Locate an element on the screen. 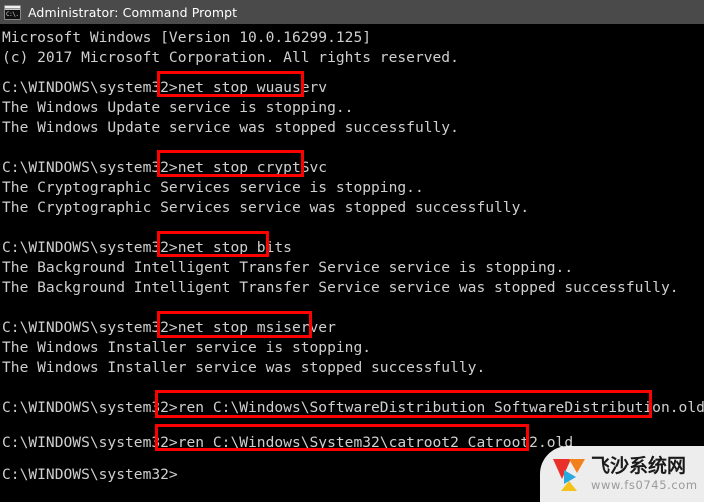 The image size is (704, 502). site-watermark: 飞沙系统网 www.fs0745.com is located at coordinates (622, 474).